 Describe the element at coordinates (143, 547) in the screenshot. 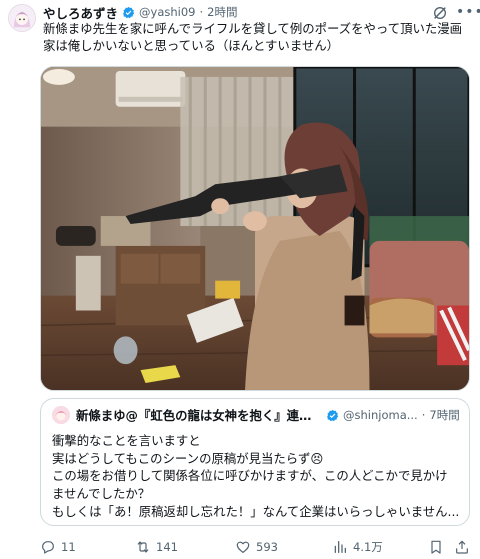

I see `repost-icon` at that location.